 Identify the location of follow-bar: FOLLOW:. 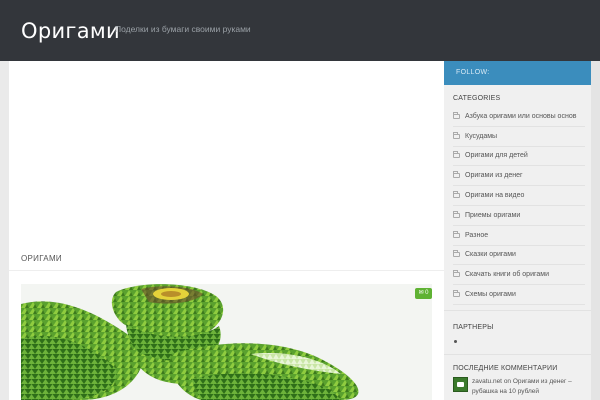
(517, 73).